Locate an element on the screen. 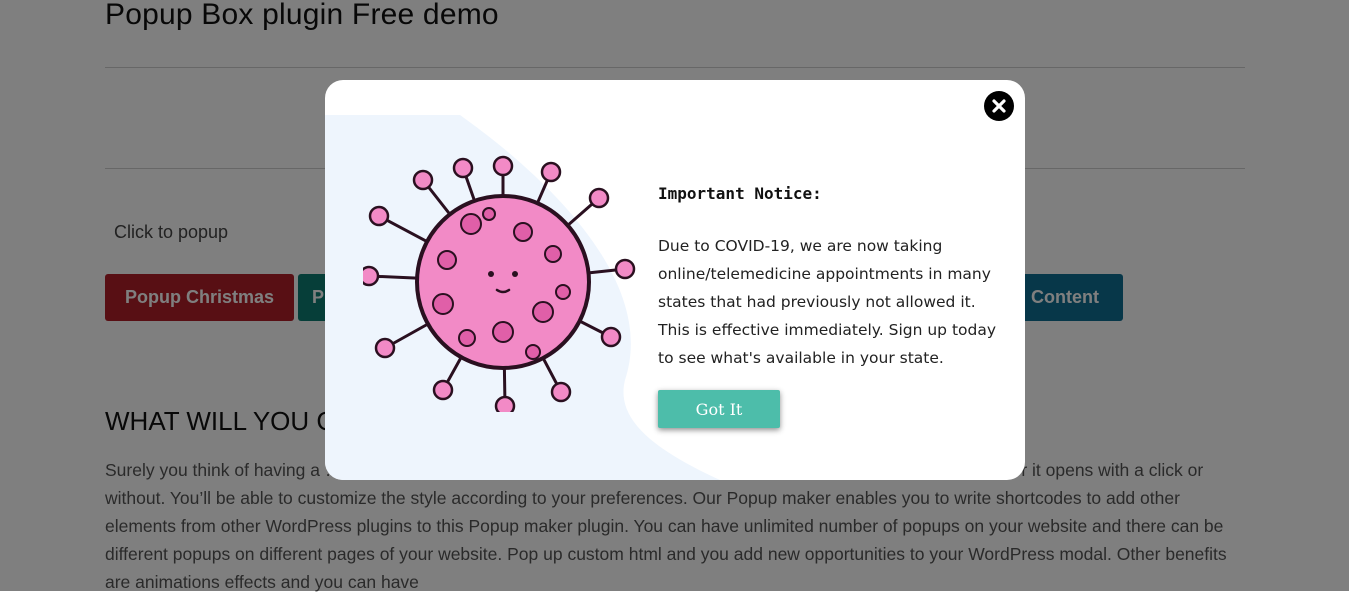  got-it-button: Got It is located at coordinates (719, 409).